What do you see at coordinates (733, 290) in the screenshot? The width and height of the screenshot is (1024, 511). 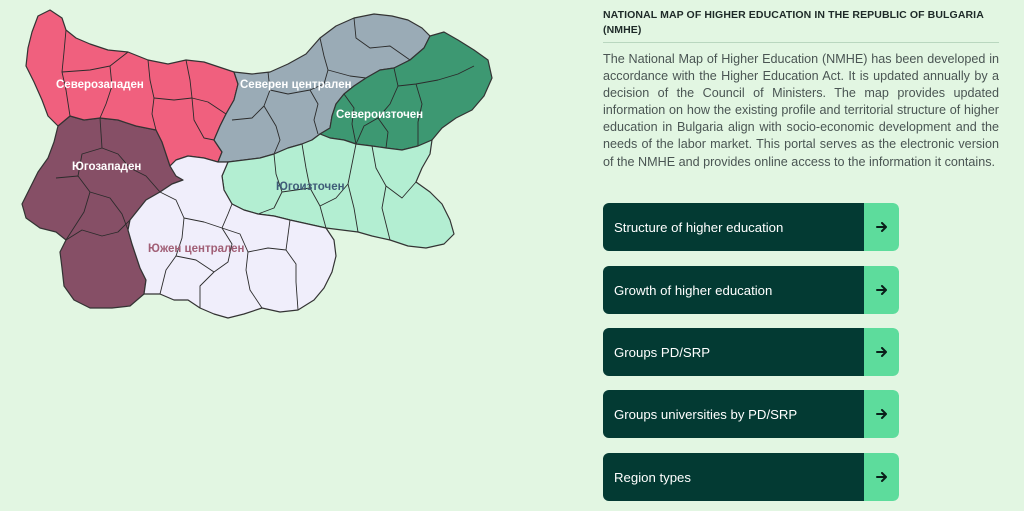 I see `button-label: Growth of higher education` at bounding box center [733, 290].